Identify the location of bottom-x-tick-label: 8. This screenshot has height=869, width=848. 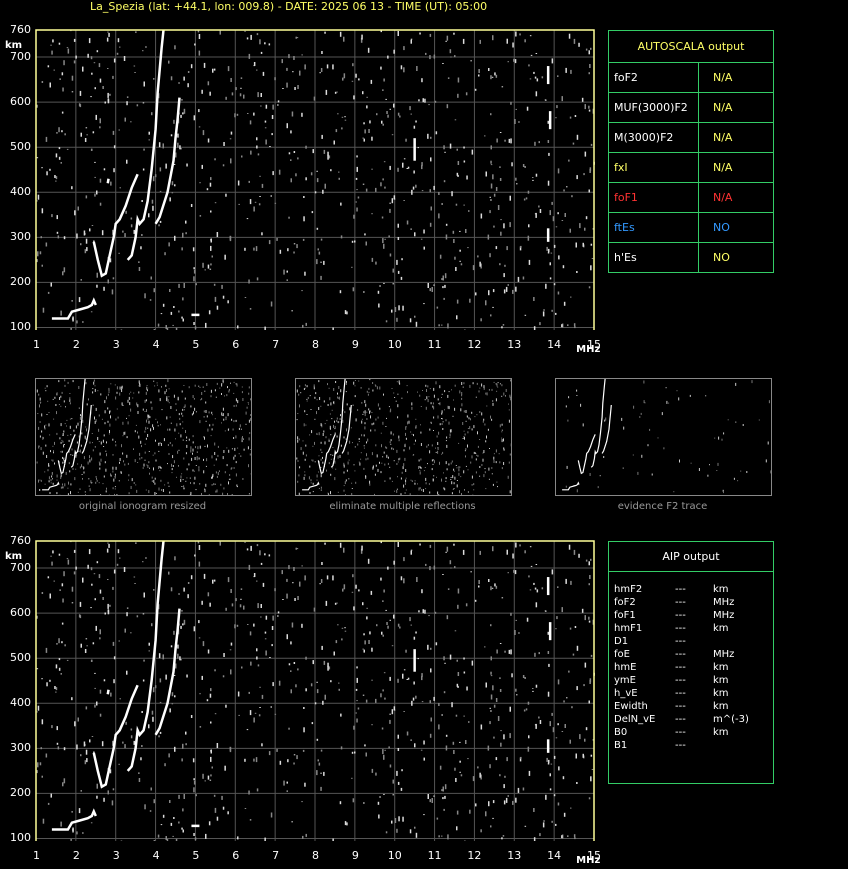
(315, 855).